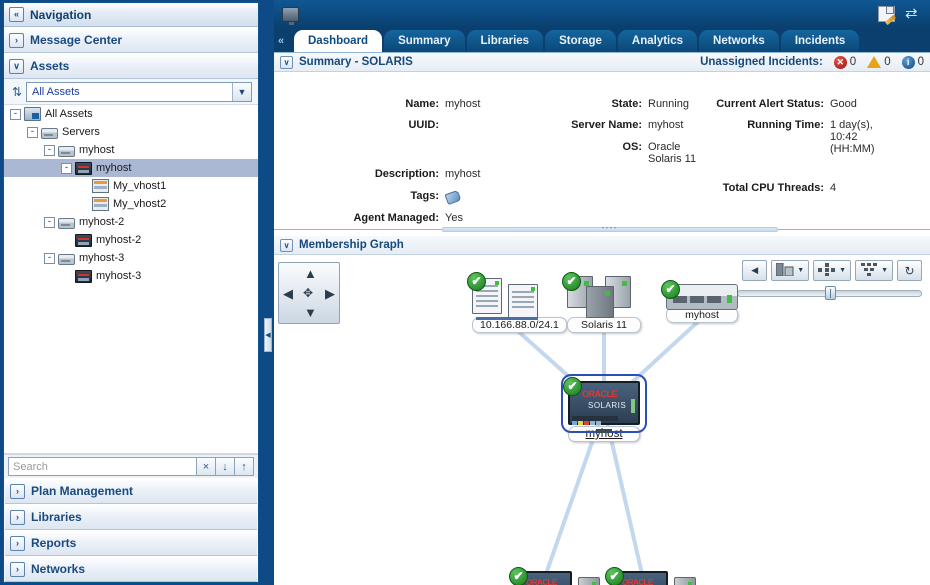 The width and height of the screenshot is (930, 585). What do you see at coordinates (804, 188) in the screenshot?
I see `summary-field: Total CPU Threads: 4` at bounding box center [804, 188].